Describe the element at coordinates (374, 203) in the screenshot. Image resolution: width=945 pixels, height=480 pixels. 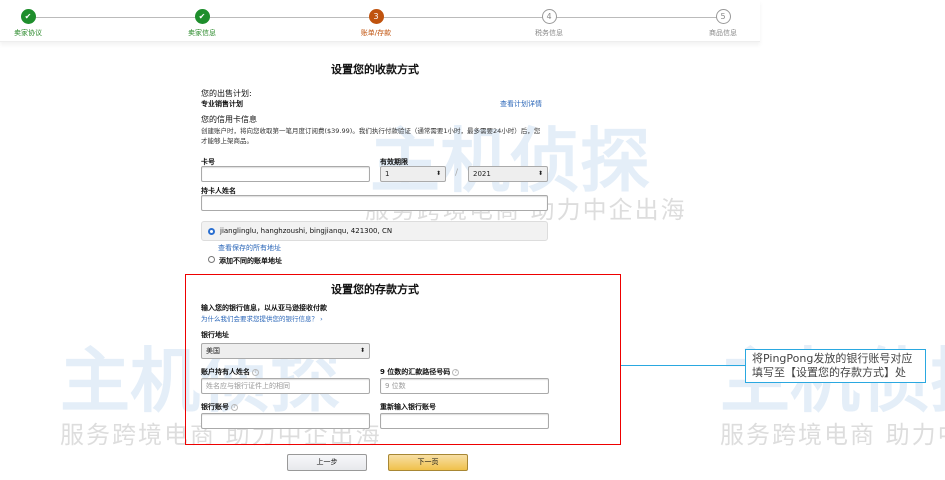
I see `card-holder-input` at that location.